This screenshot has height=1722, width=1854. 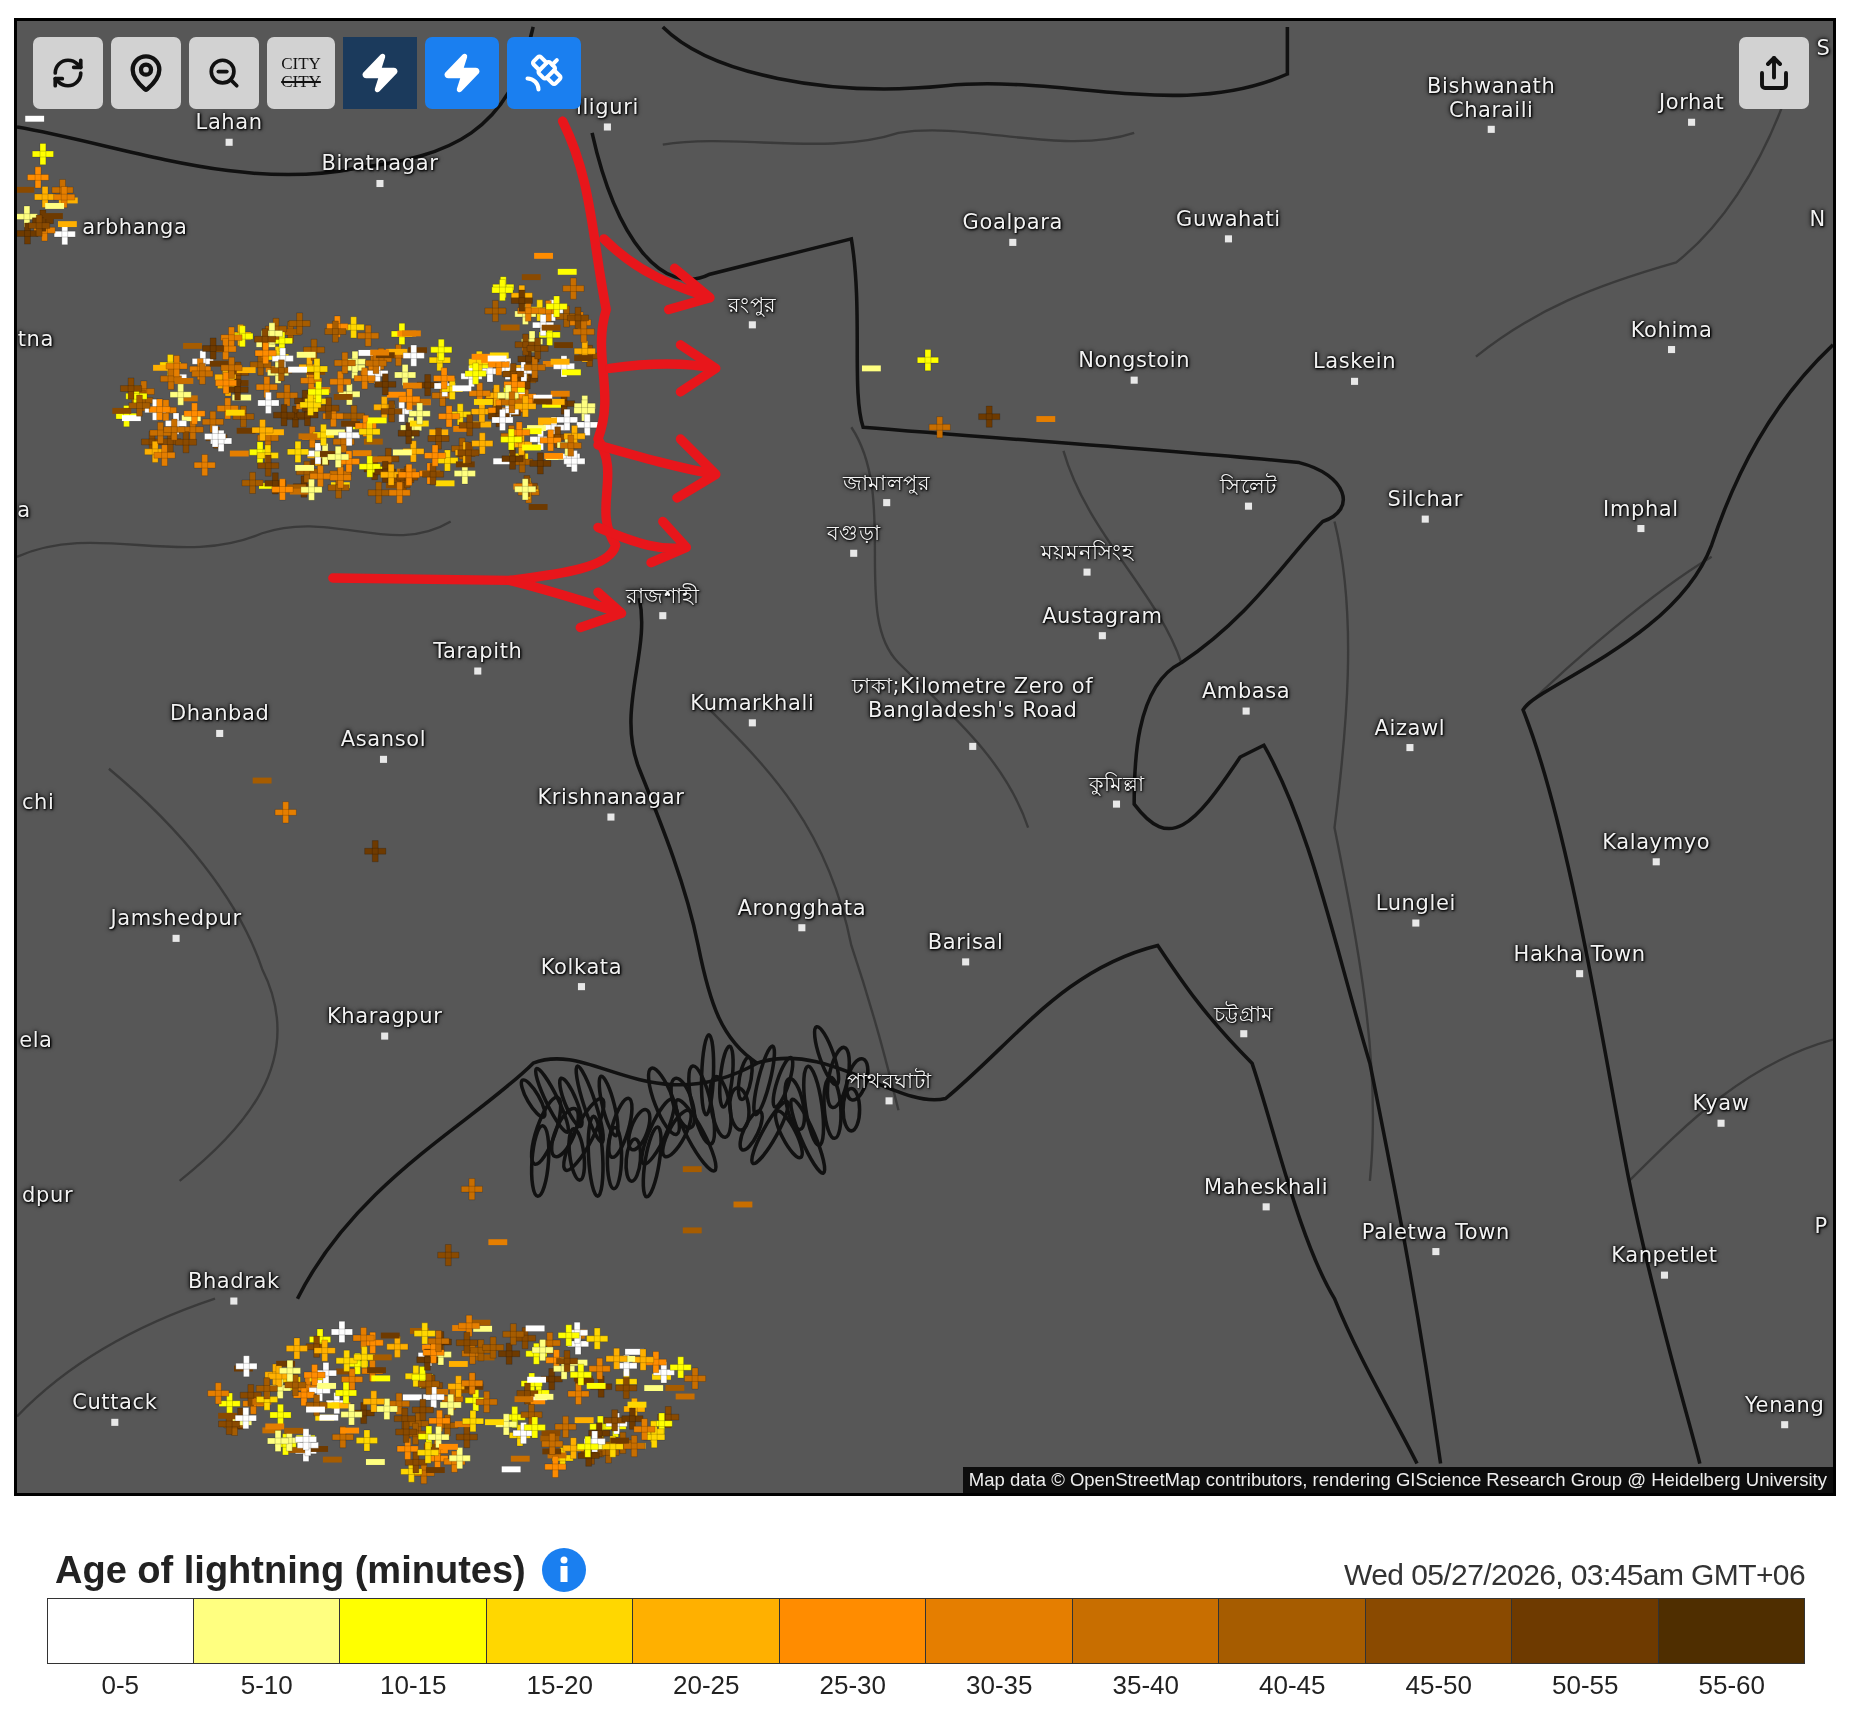 I want to click on scale-label: 45-50, so click(x=1438, y=1685).